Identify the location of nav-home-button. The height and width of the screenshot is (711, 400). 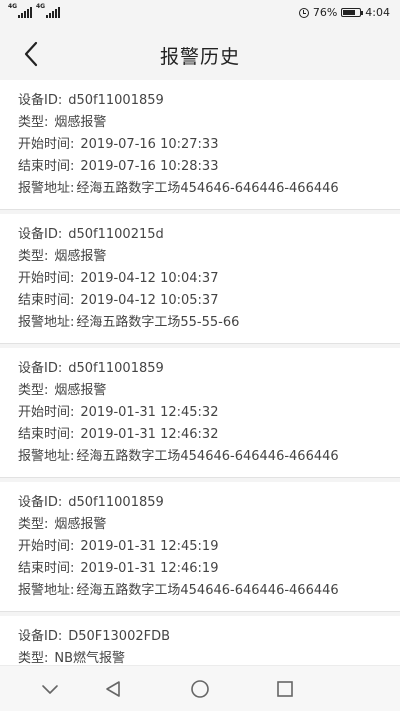
(200, 689).